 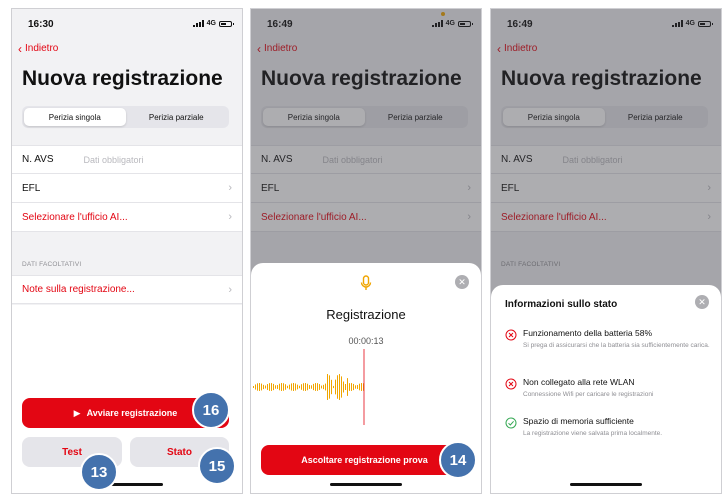 What do you see at coordinates (31, 188) in the screenshot?
I see `efl-label: EFL` at bounding box center [31, 188].